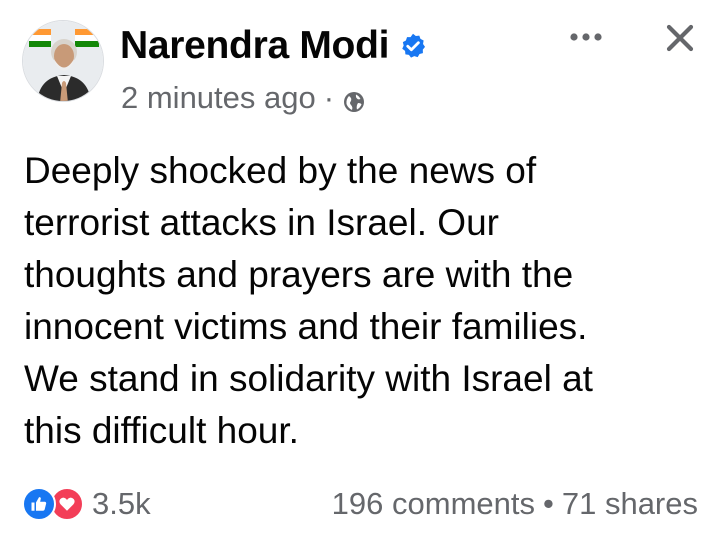 Image resolution: width=720 pixels, height=546 pixels. What do you see at coordinates (413, 46) in the screenshot?
I see `verified-badge-icon` at bounding box center [413, 46].